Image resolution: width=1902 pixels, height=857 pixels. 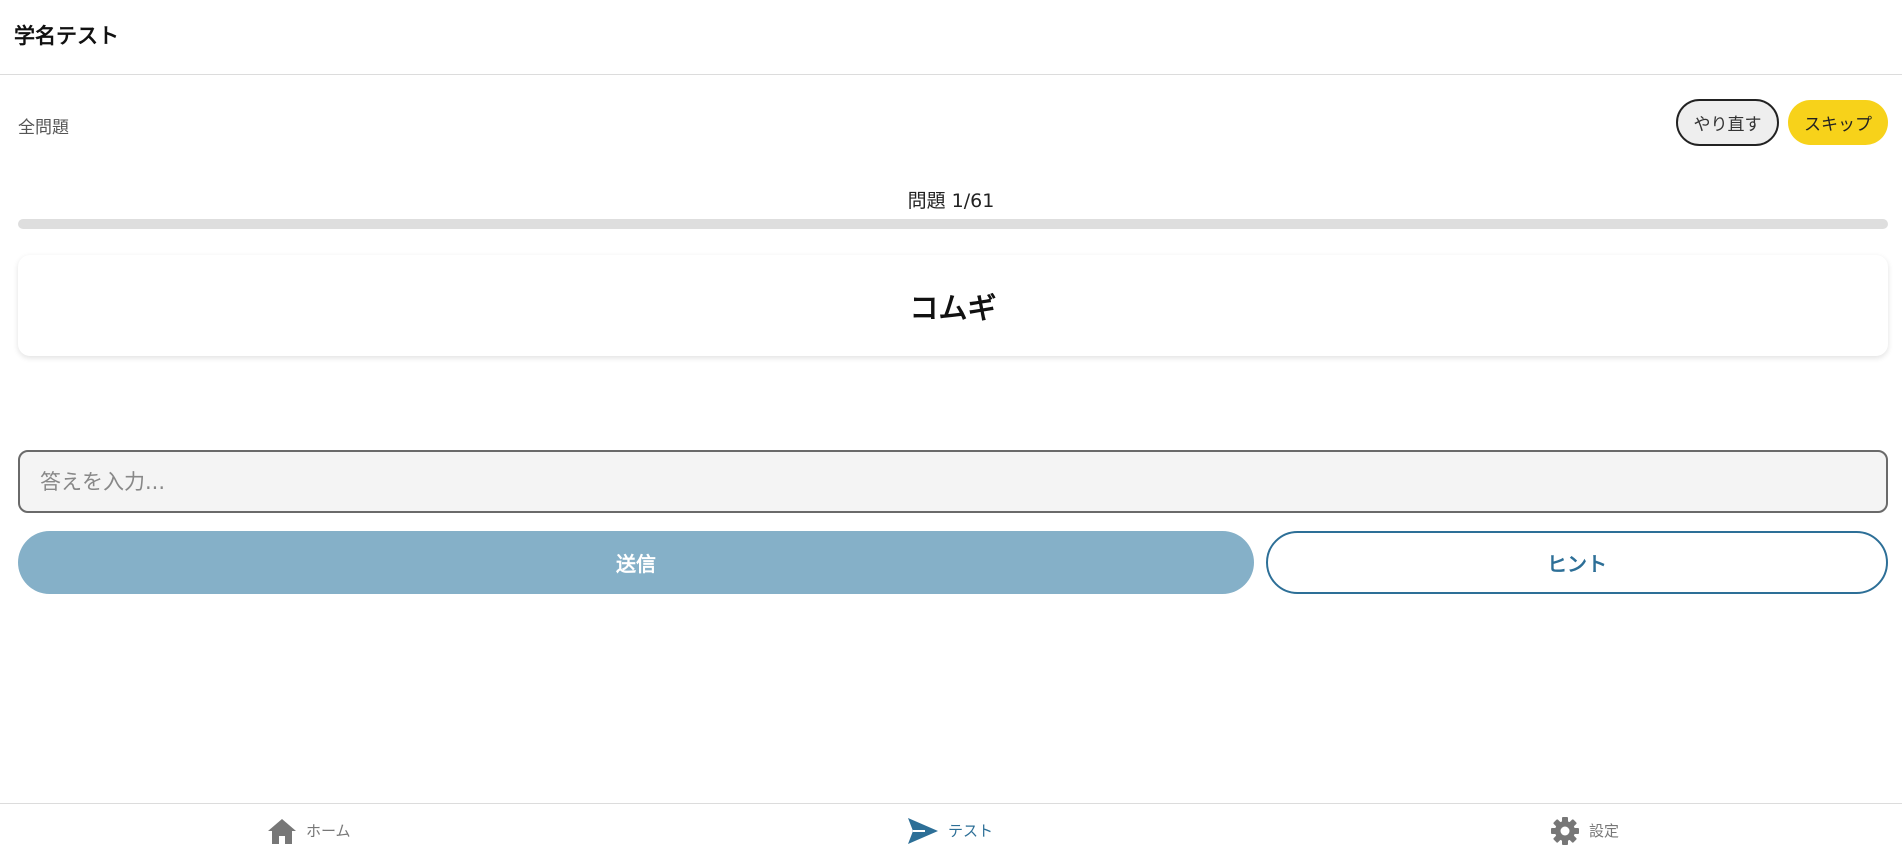 I want to click on nav-item-test: テスト, so click(x=950, y=830).